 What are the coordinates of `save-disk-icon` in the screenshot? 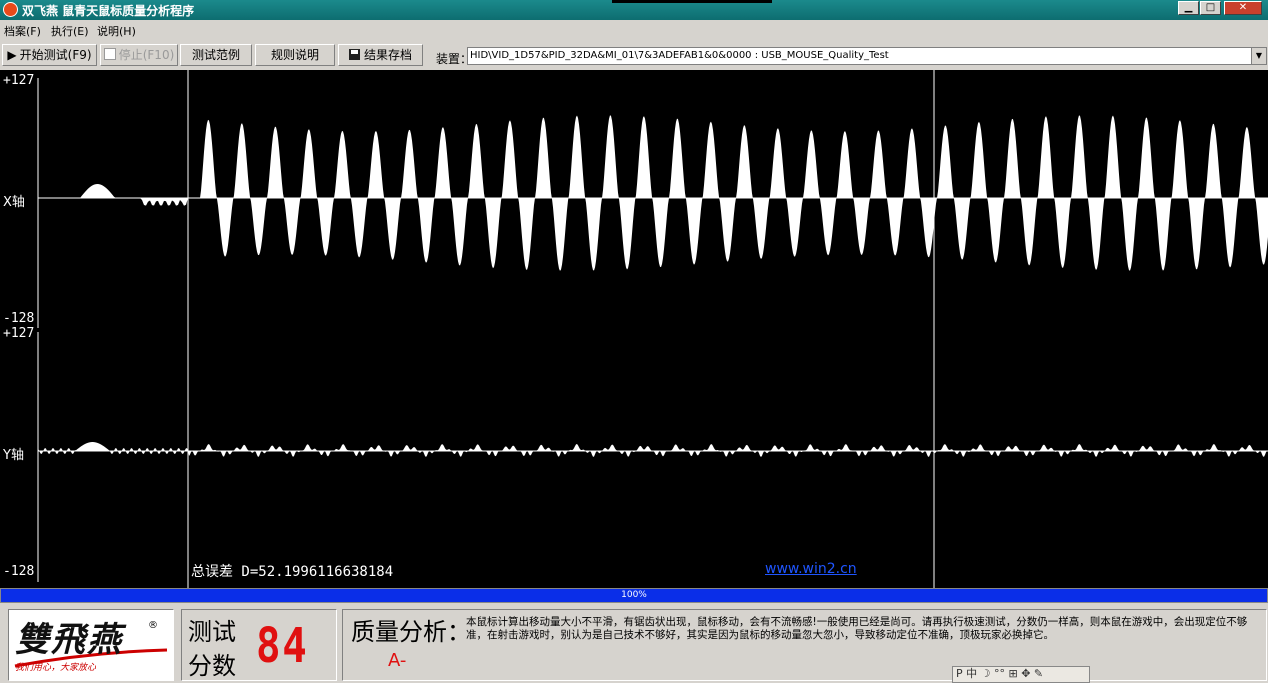 It's located at (354, 54).